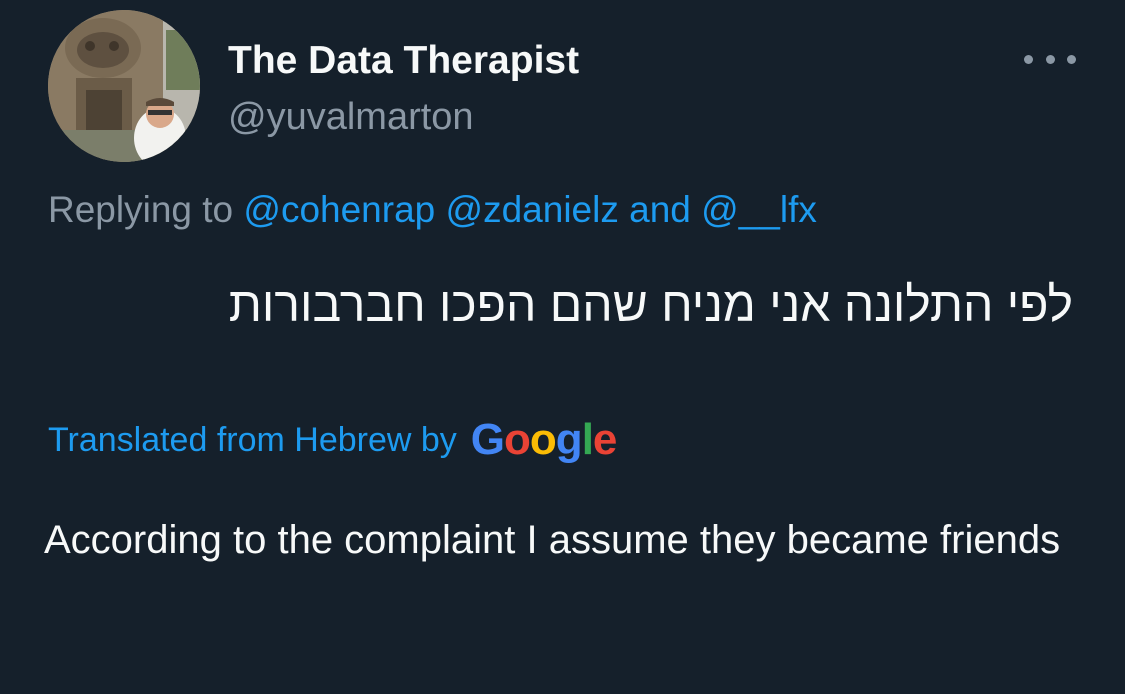  What do you see at coordinates (660, 209) in the screenshot?
I see `replying-connector: and` at bounding box center [660, 209].